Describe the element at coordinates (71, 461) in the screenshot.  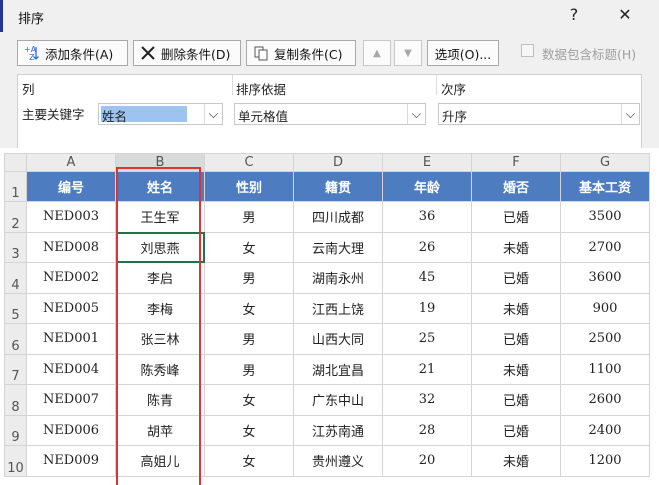
I see `table-cell: NED009` at that location.